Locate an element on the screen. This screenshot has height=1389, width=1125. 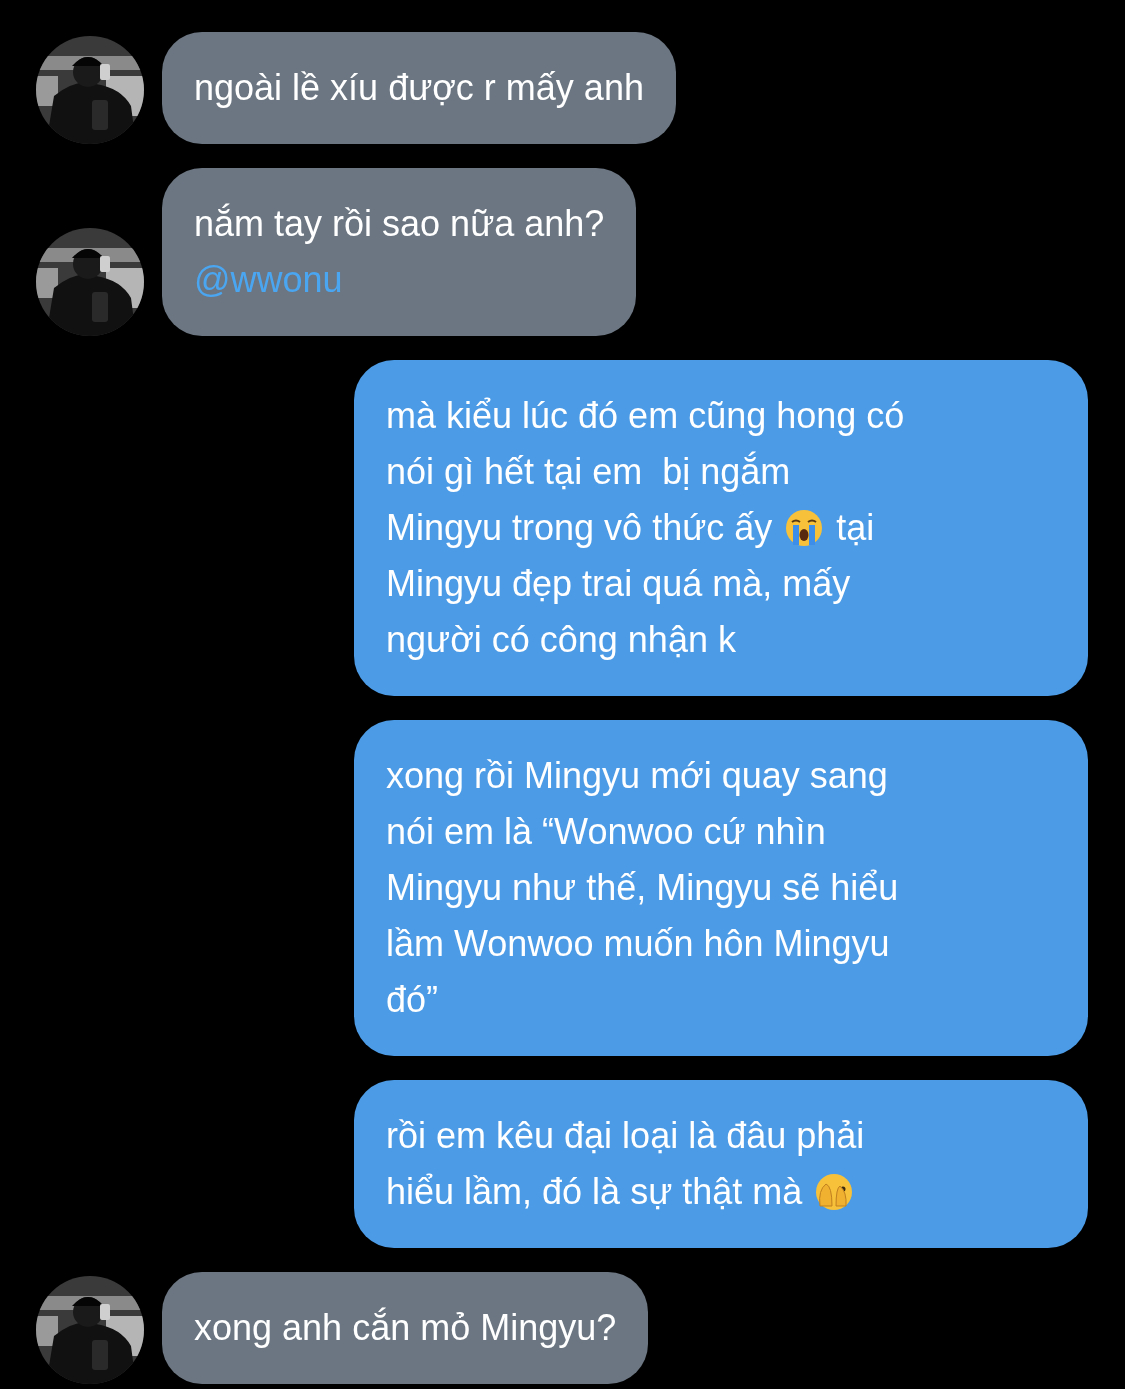
message-text: hiểu lầm, đó là sự thật mà is located at coordinates (594, 1192).